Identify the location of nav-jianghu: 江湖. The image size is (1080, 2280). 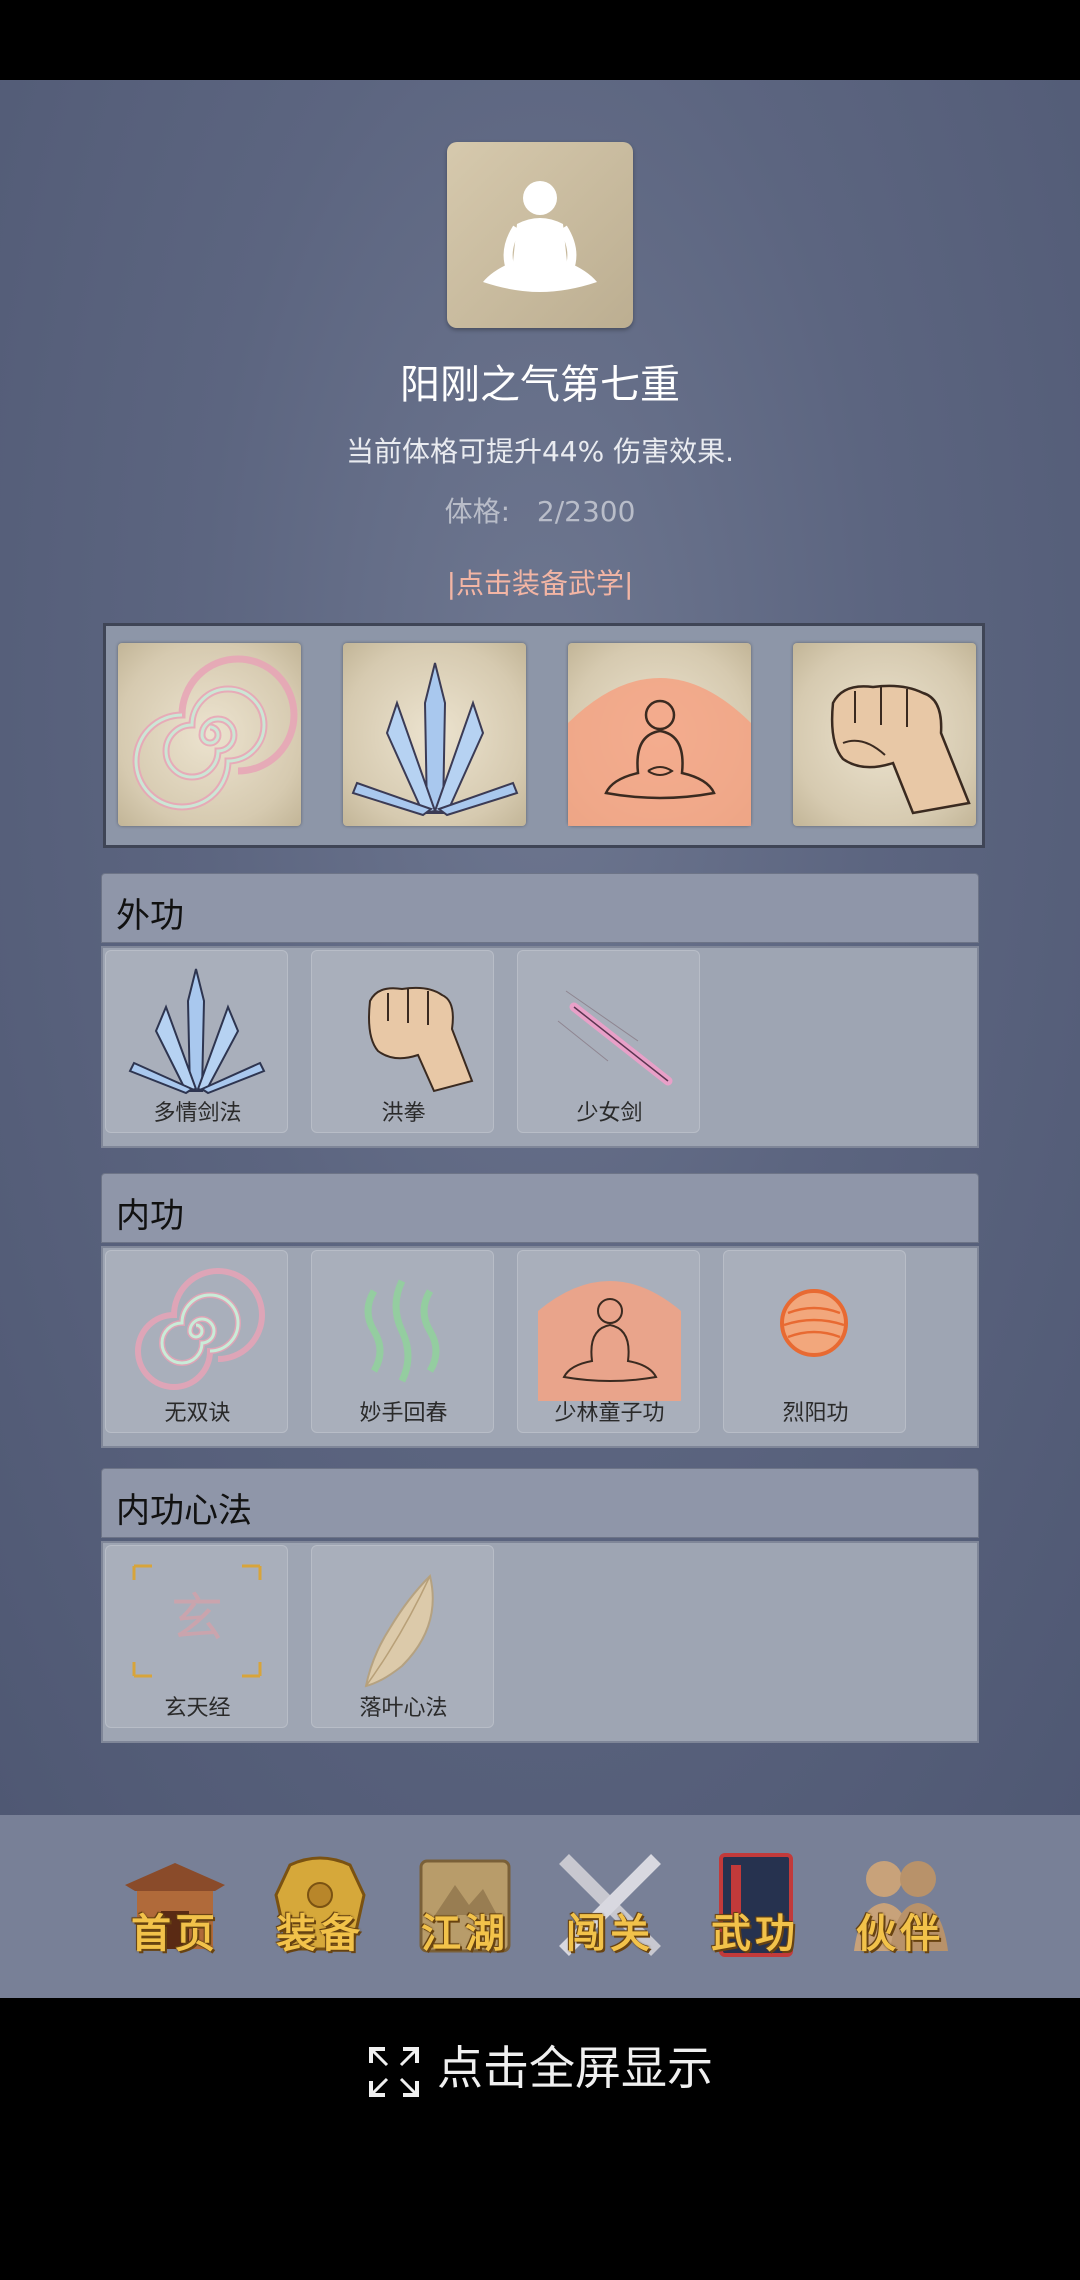
(465, 1905).